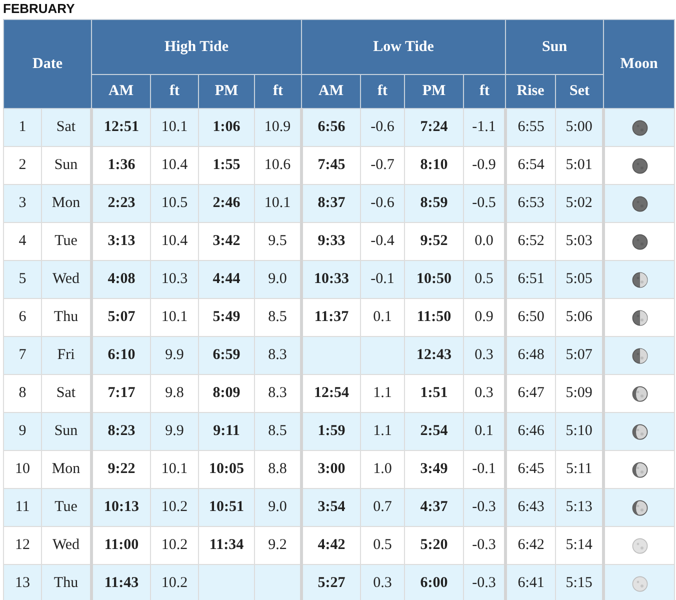 The height and width of the screenshot is (600, 676). What do you see at coordinates (122, 241) in the screenshot?
I see `table-cell: 3:13` at bounding box center [122, 241].